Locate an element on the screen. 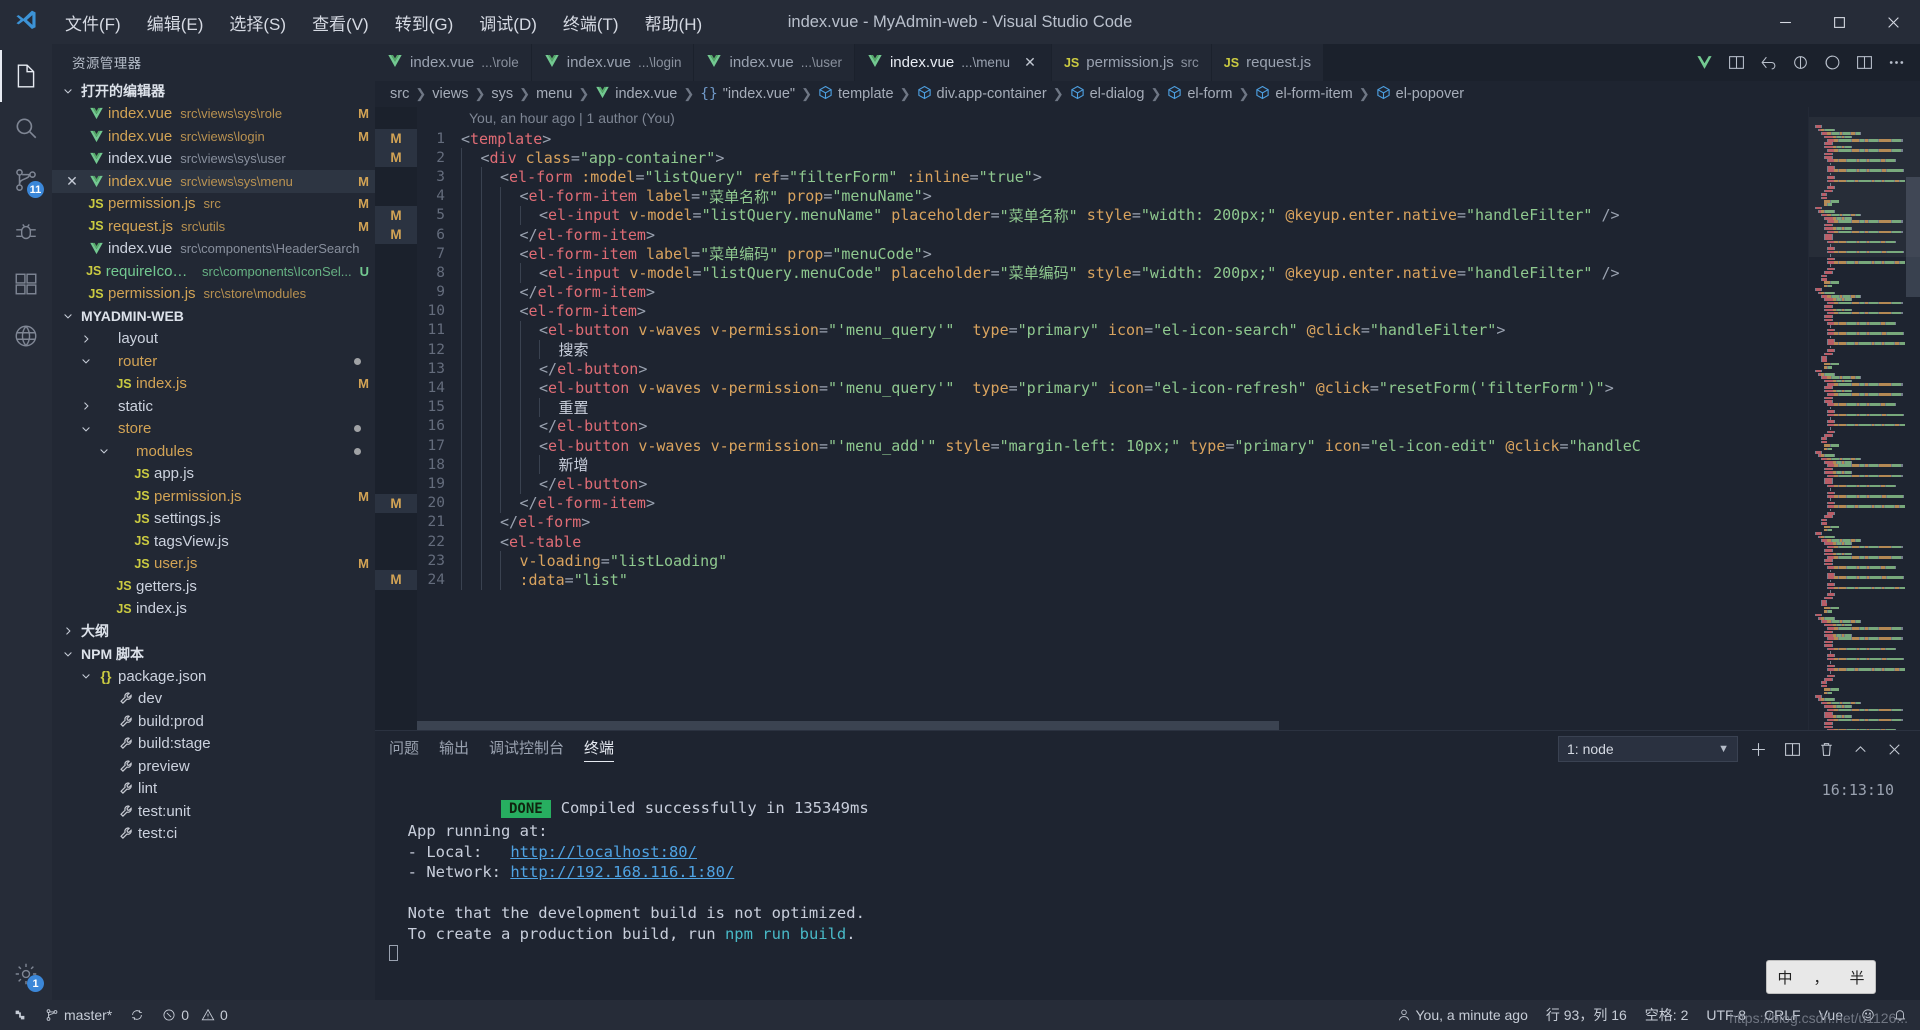 This screenshot has height=1030, width=1920. tree-folder: modules is located at coordinates (213, 451).